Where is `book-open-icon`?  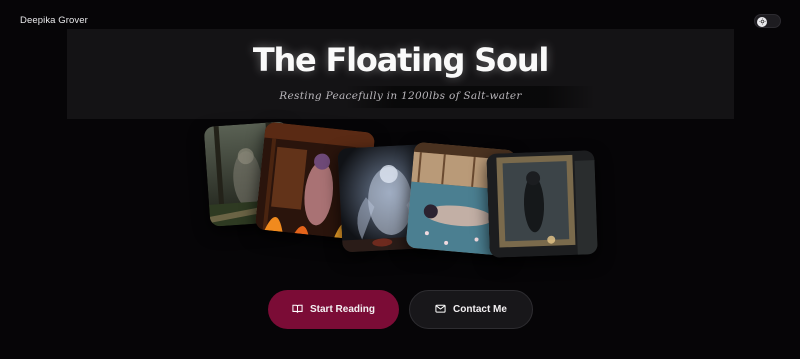 book-open-icon is located at coordinates (297, 310).